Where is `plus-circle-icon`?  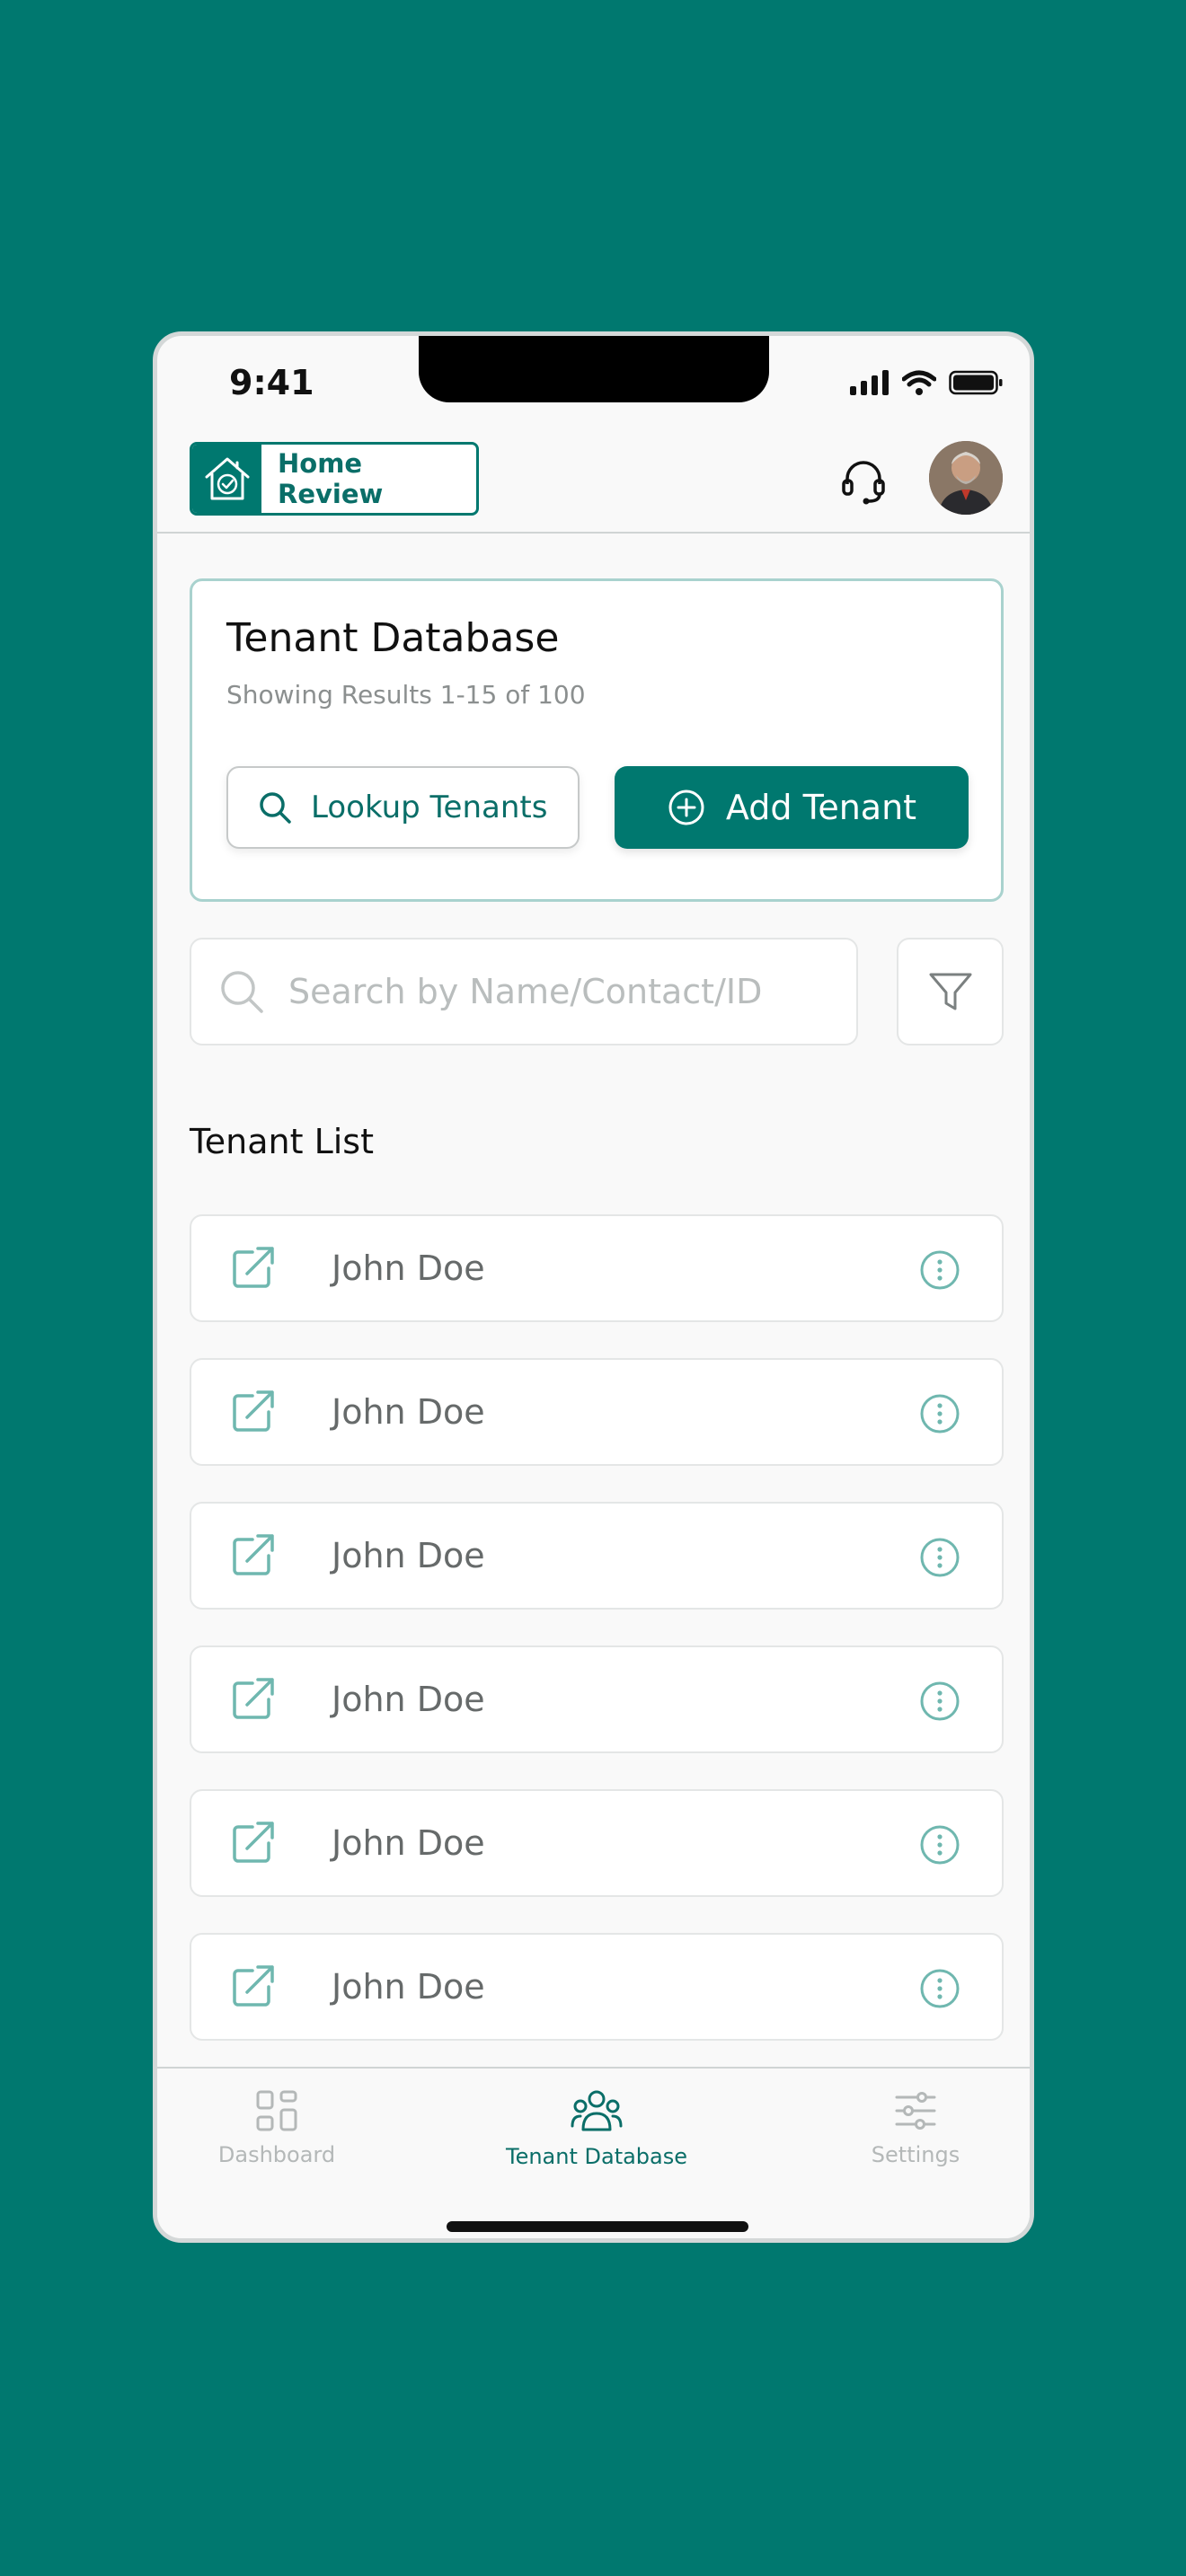 plus-circle-icon is located at coordinates (686, 807).